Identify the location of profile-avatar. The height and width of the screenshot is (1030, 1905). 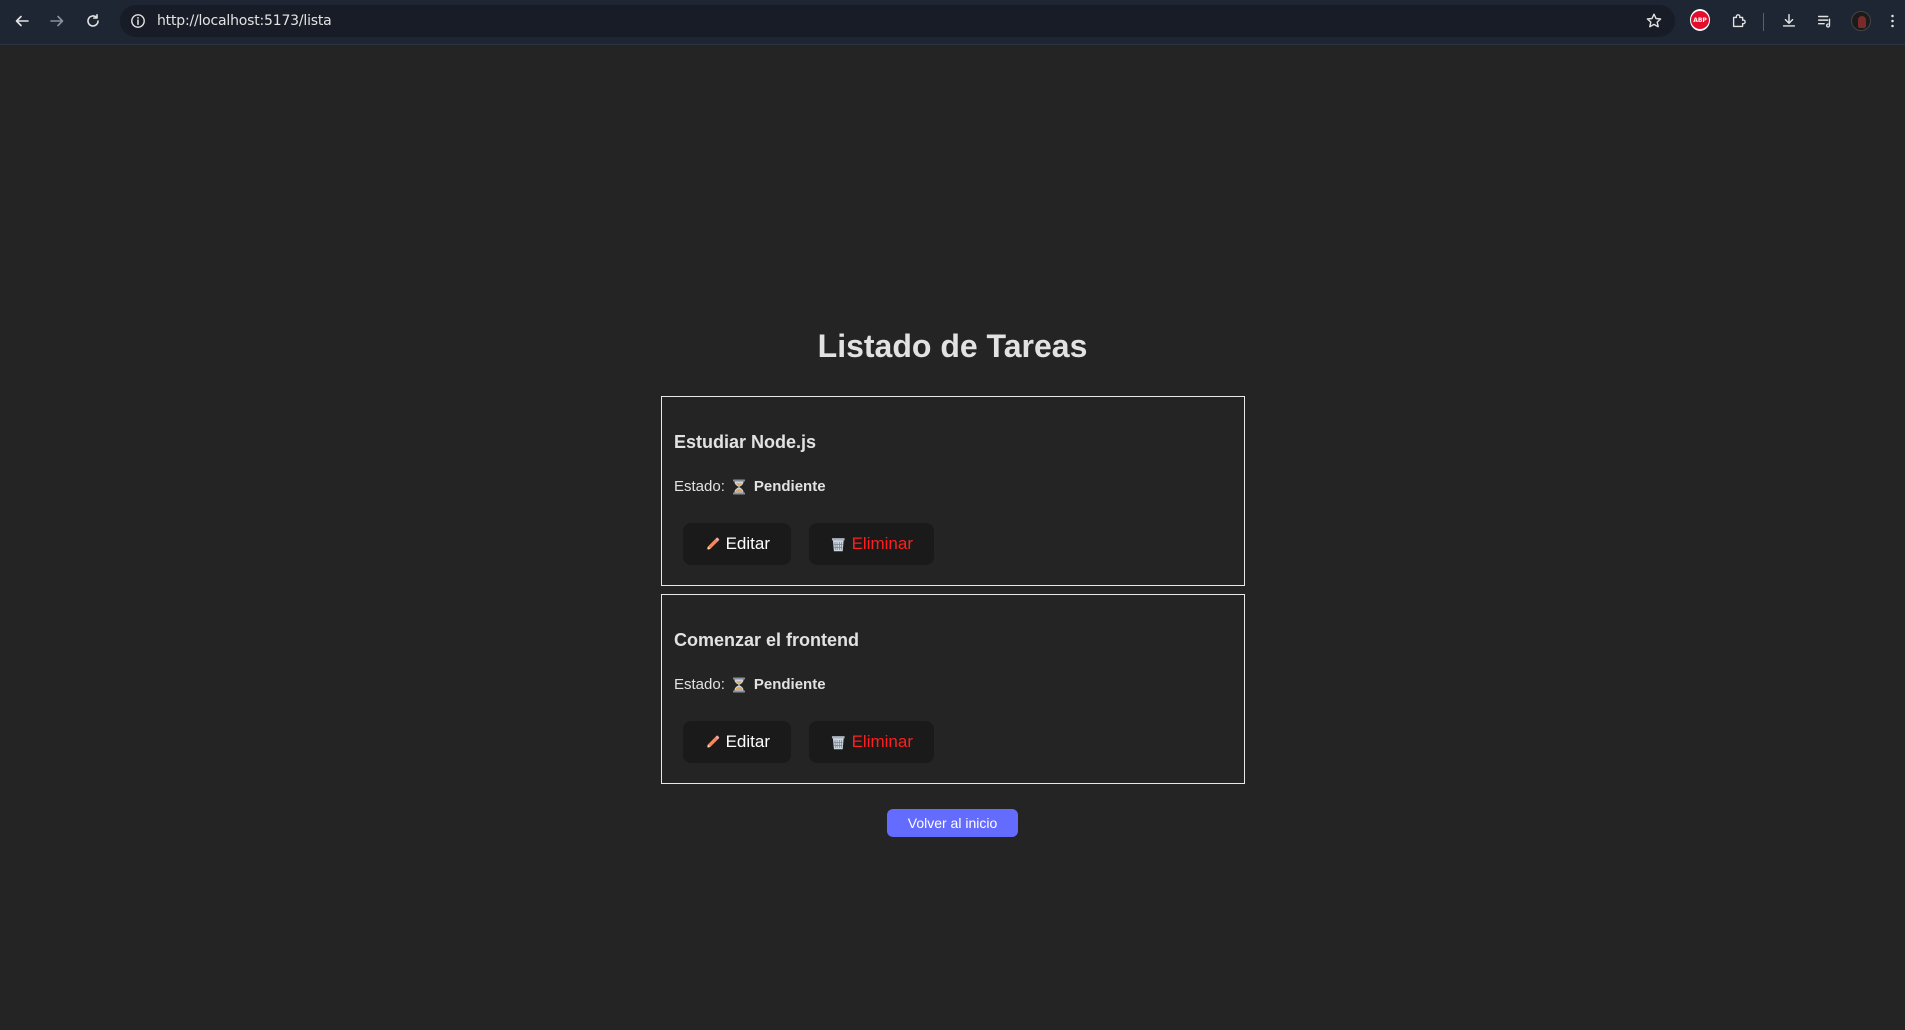
(1861, 21).